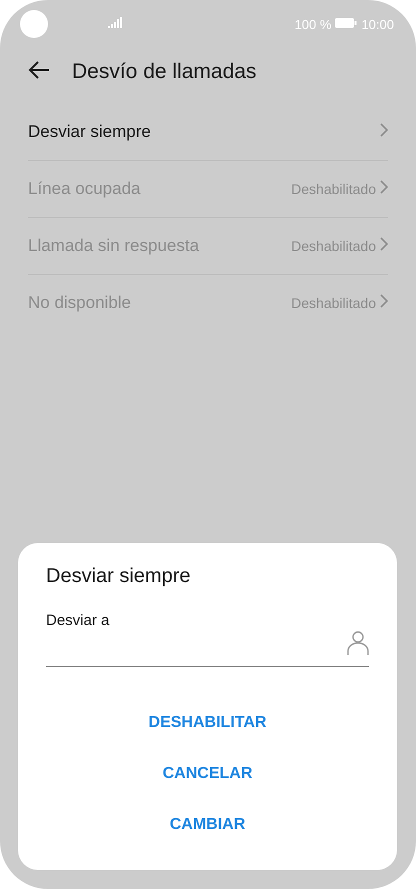 This screenshot has width=416, height=889. What do you see at coordinates (207, 773) in the screenshot?
I see `dialog-button: CANCELAR` at bounding box center [207, 773].